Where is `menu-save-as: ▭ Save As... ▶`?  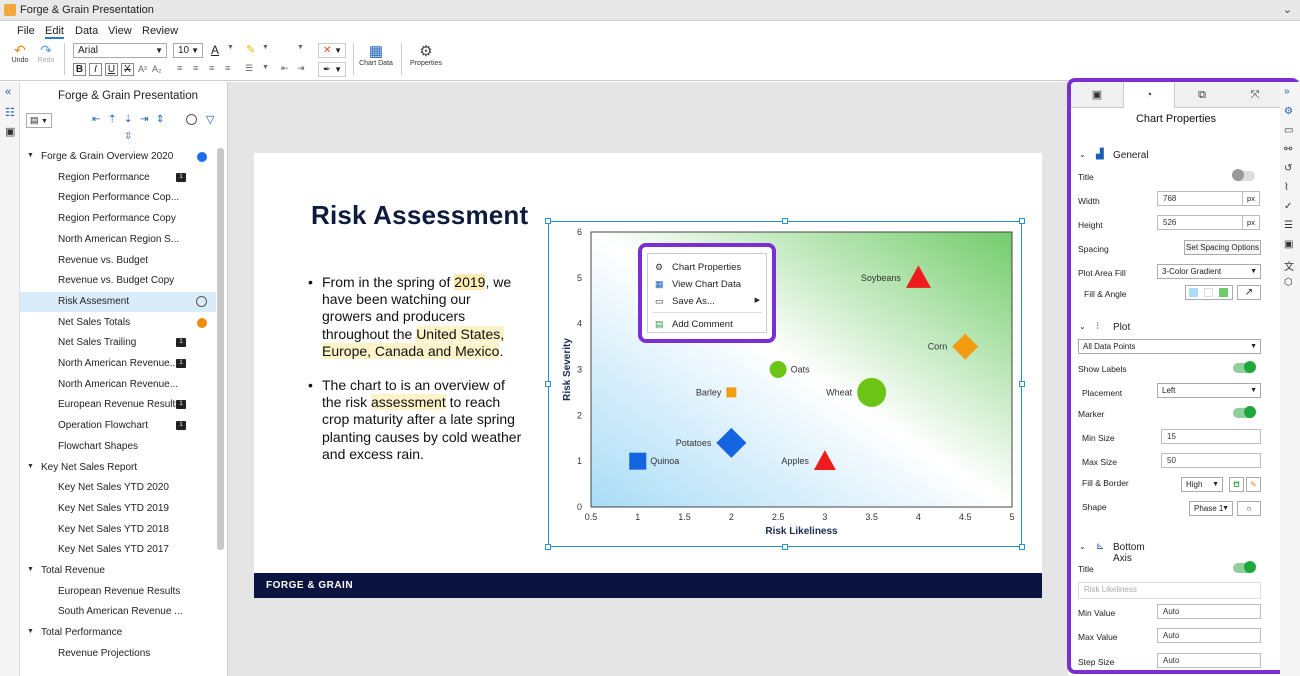
menu-save-as: ▭ Save As... ▶ is located at coordinates (707, 301).